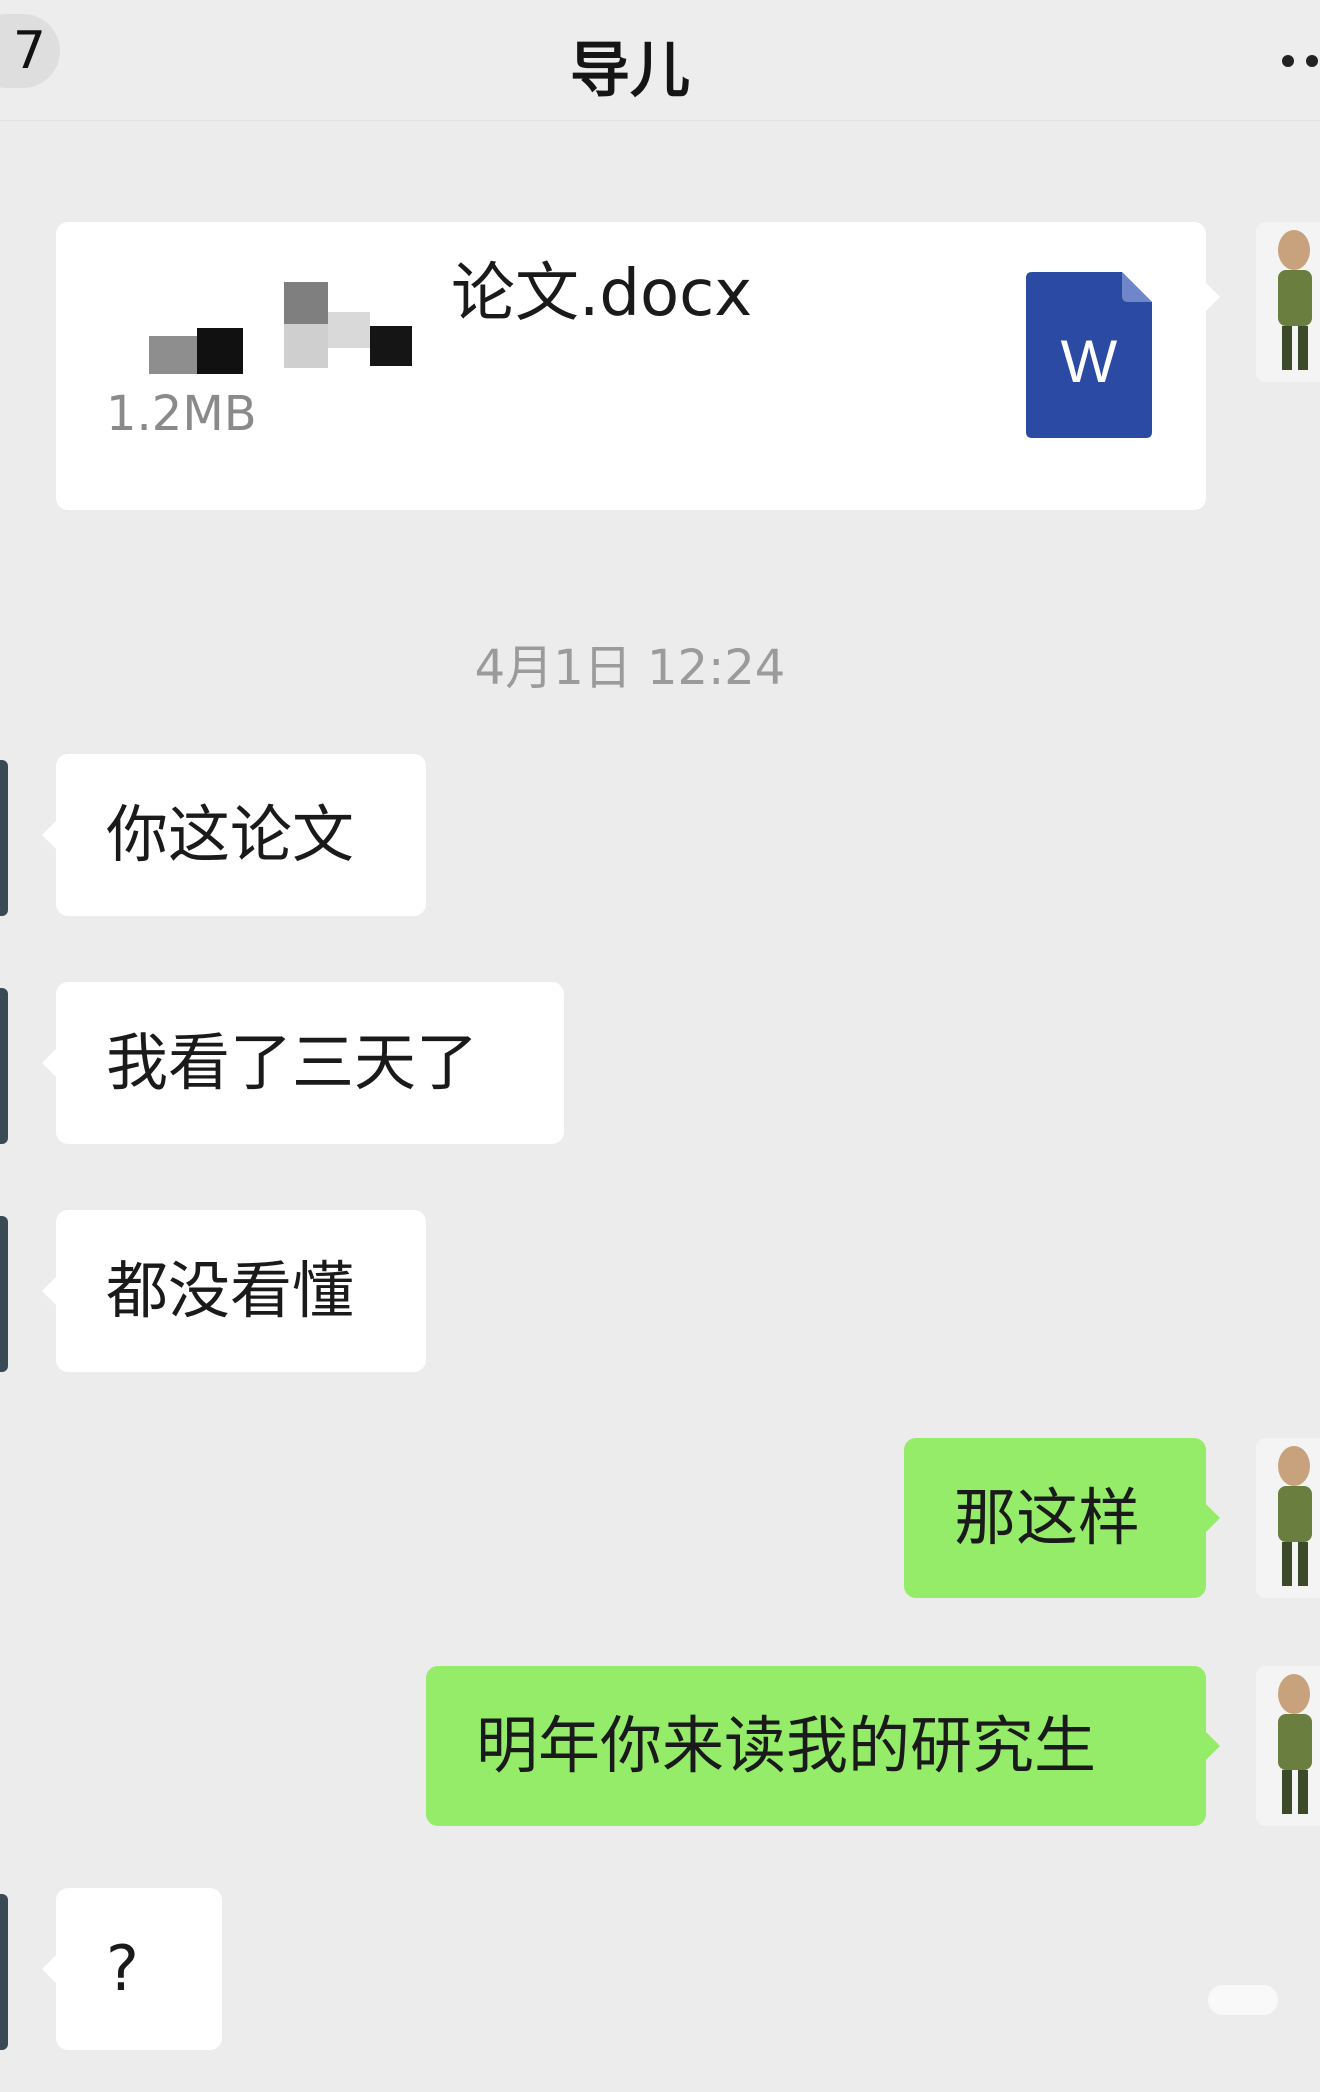  What do you see at coordinates (230, 1290) in the screenshot?
I see `message-text: 都没看懂` at bounding box center [230, 1290].